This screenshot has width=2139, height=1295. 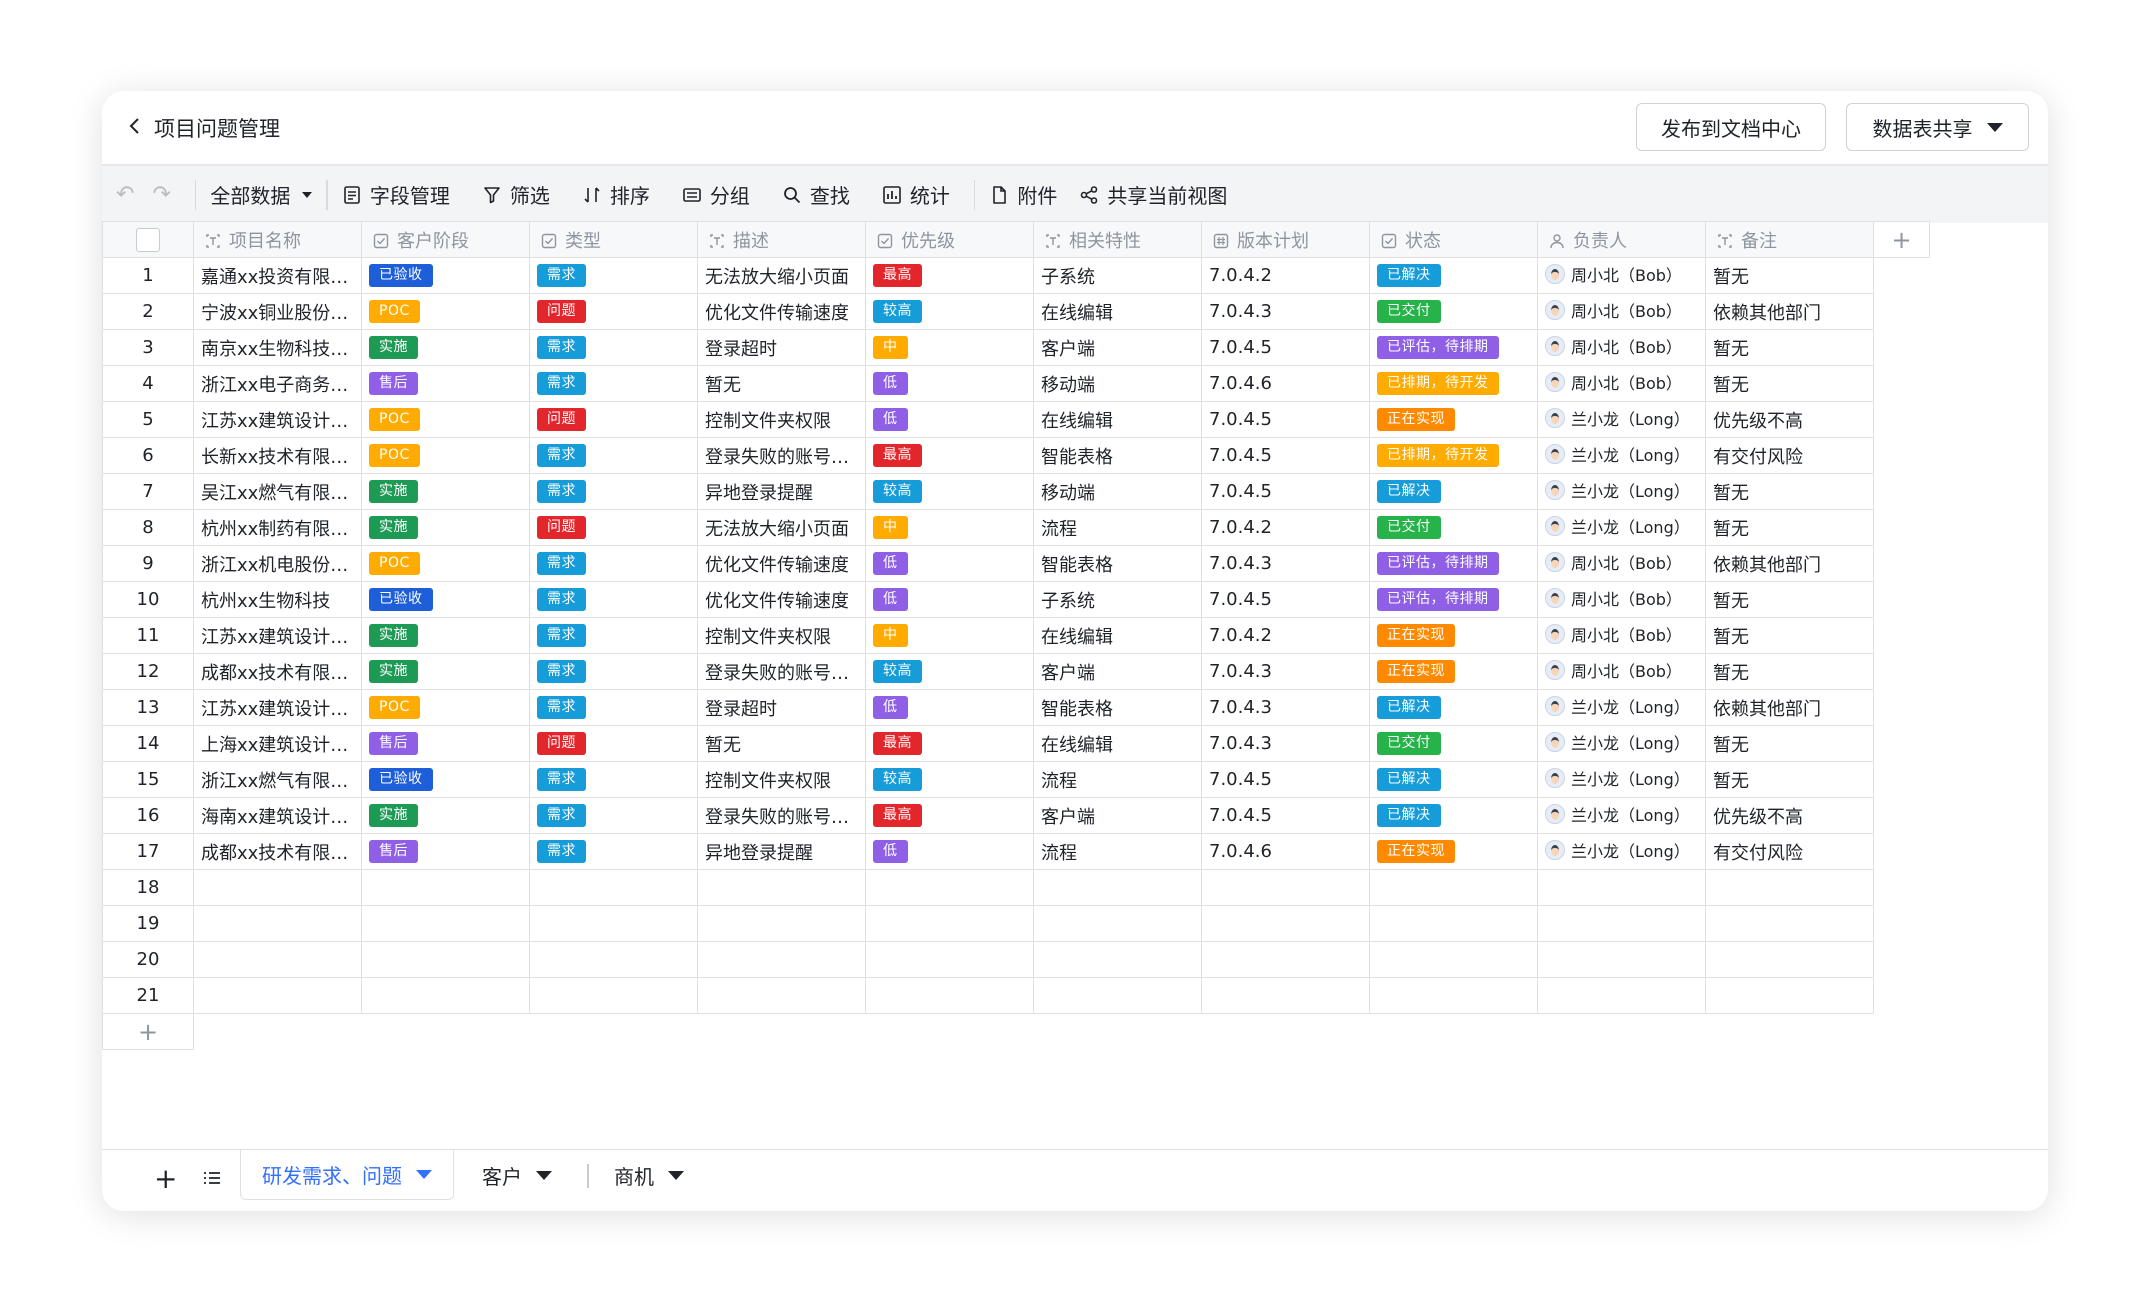 What do you see at coordinates (277, 239) in the screenshot?
I see `column-header: 项目名称` at bounding box center [277, 239].